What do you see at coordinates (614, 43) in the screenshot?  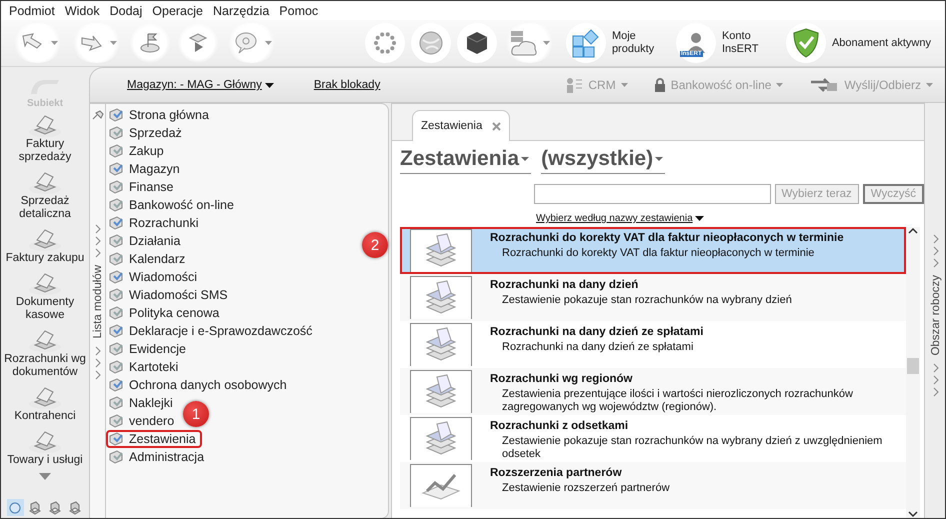 I see `toolbar-link: Moje produkty` at bounding box center [614, 43].